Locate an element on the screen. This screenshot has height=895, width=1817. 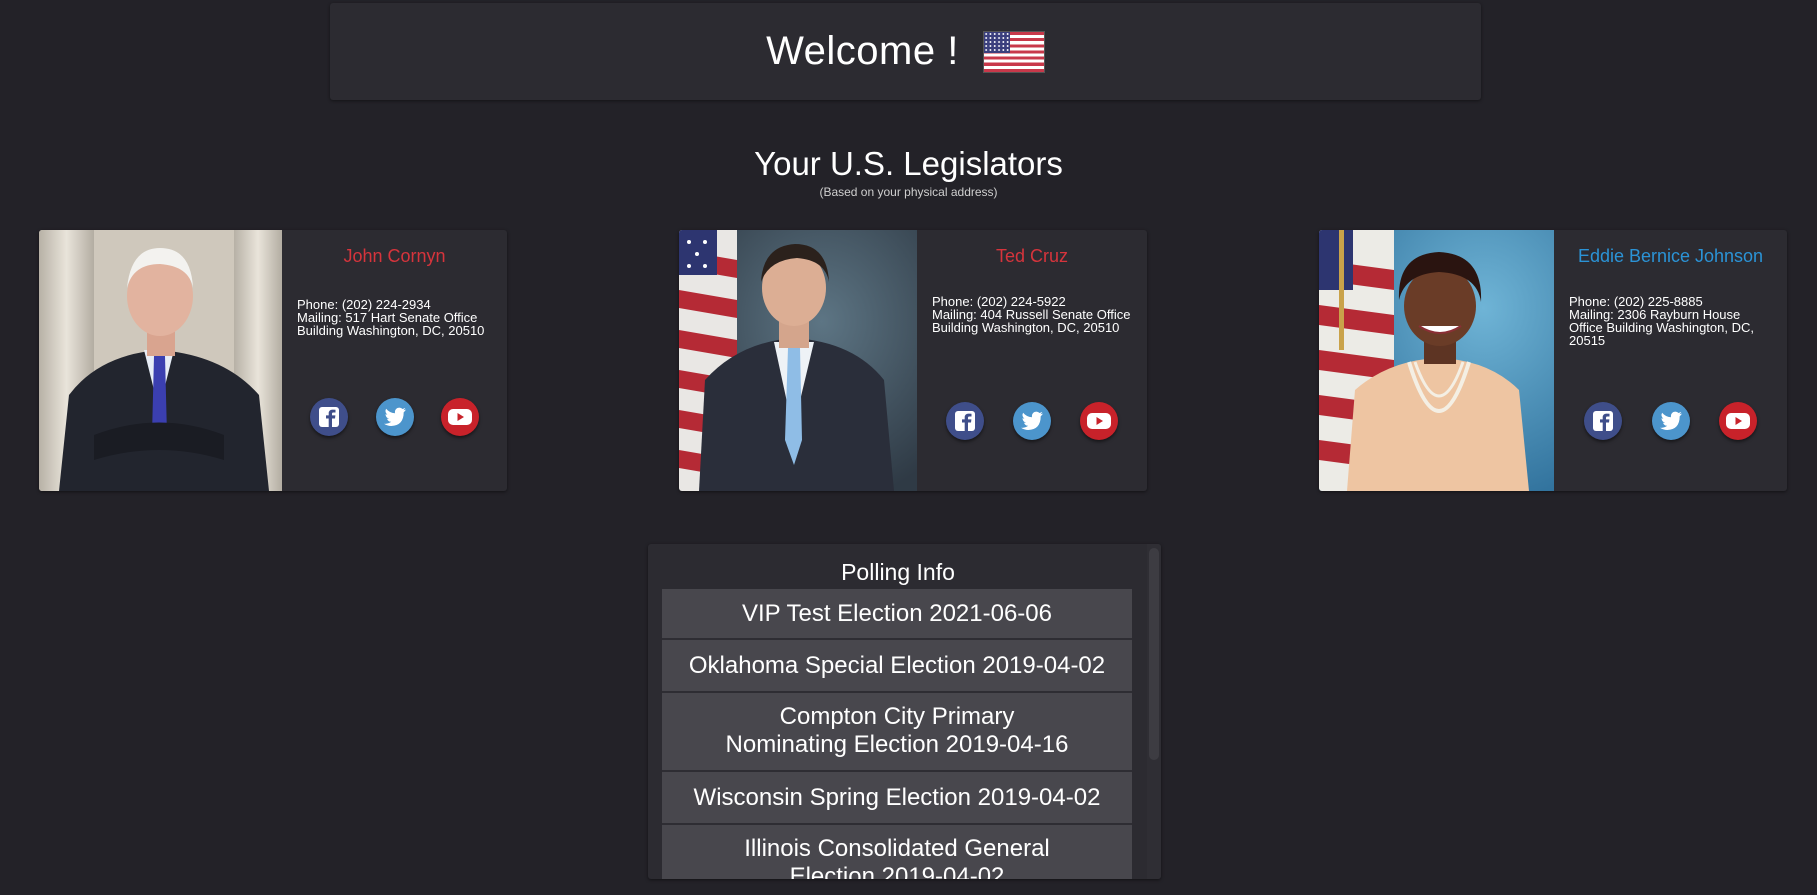
election-item: VIP Test Election 2021-06-06 is located at coordinates (897, 614).